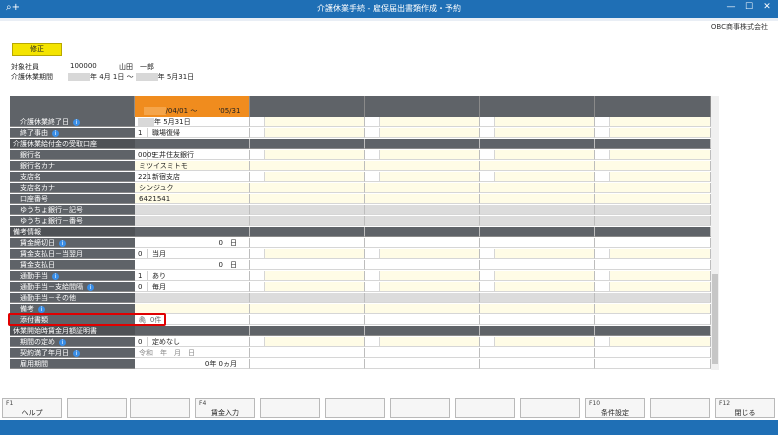 Image resolution: width=778 pixels, height=435 pixels. What do you see at coordinates (192, 199) in the screenshot?
I see `grid-cell: 6421541` at bounding box center [192, 199].